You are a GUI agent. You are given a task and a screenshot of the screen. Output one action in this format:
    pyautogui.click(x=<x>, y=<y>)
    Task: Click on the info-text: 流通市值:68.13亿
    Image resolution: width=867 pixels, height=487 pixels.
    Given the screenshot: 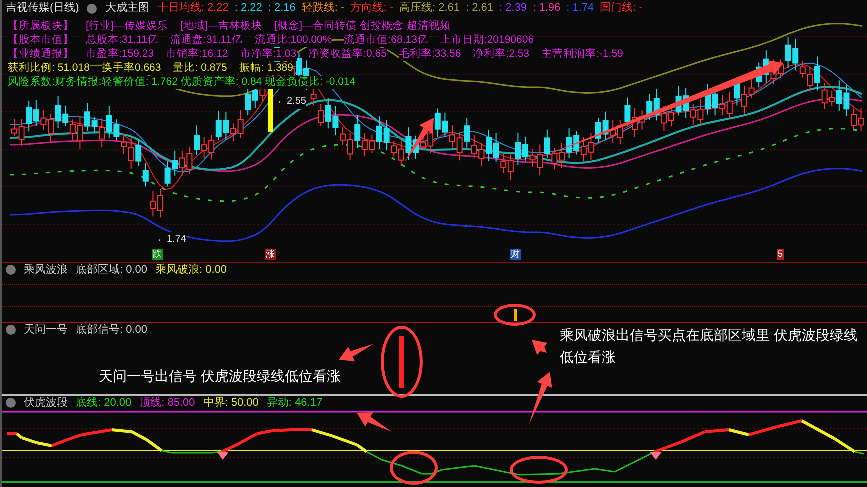 What is the action you would take?
    pyautogui.click(x=386, y=40)
    